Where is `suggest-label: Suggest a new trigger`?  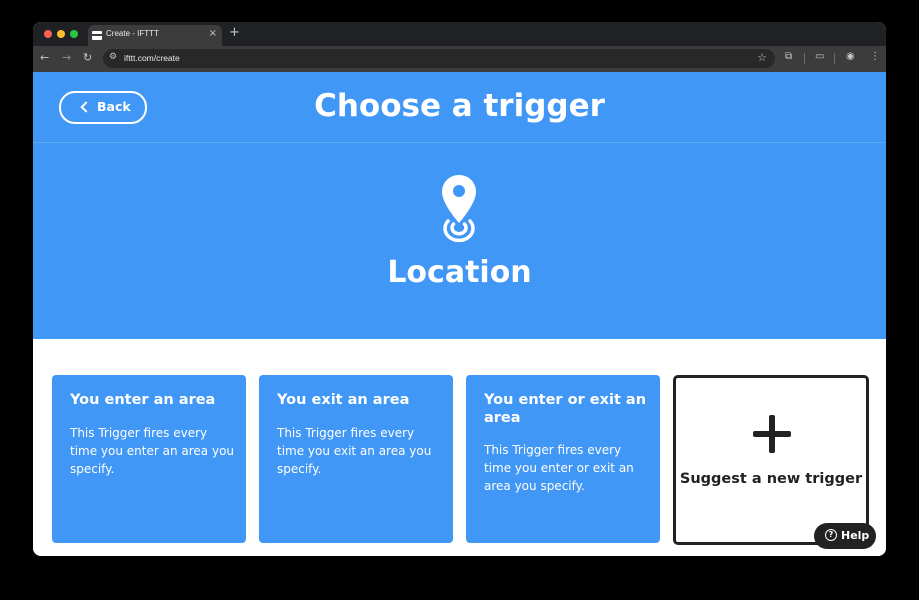
suggest-label: Suggest a new trigger is located at coordinates (771, 479).